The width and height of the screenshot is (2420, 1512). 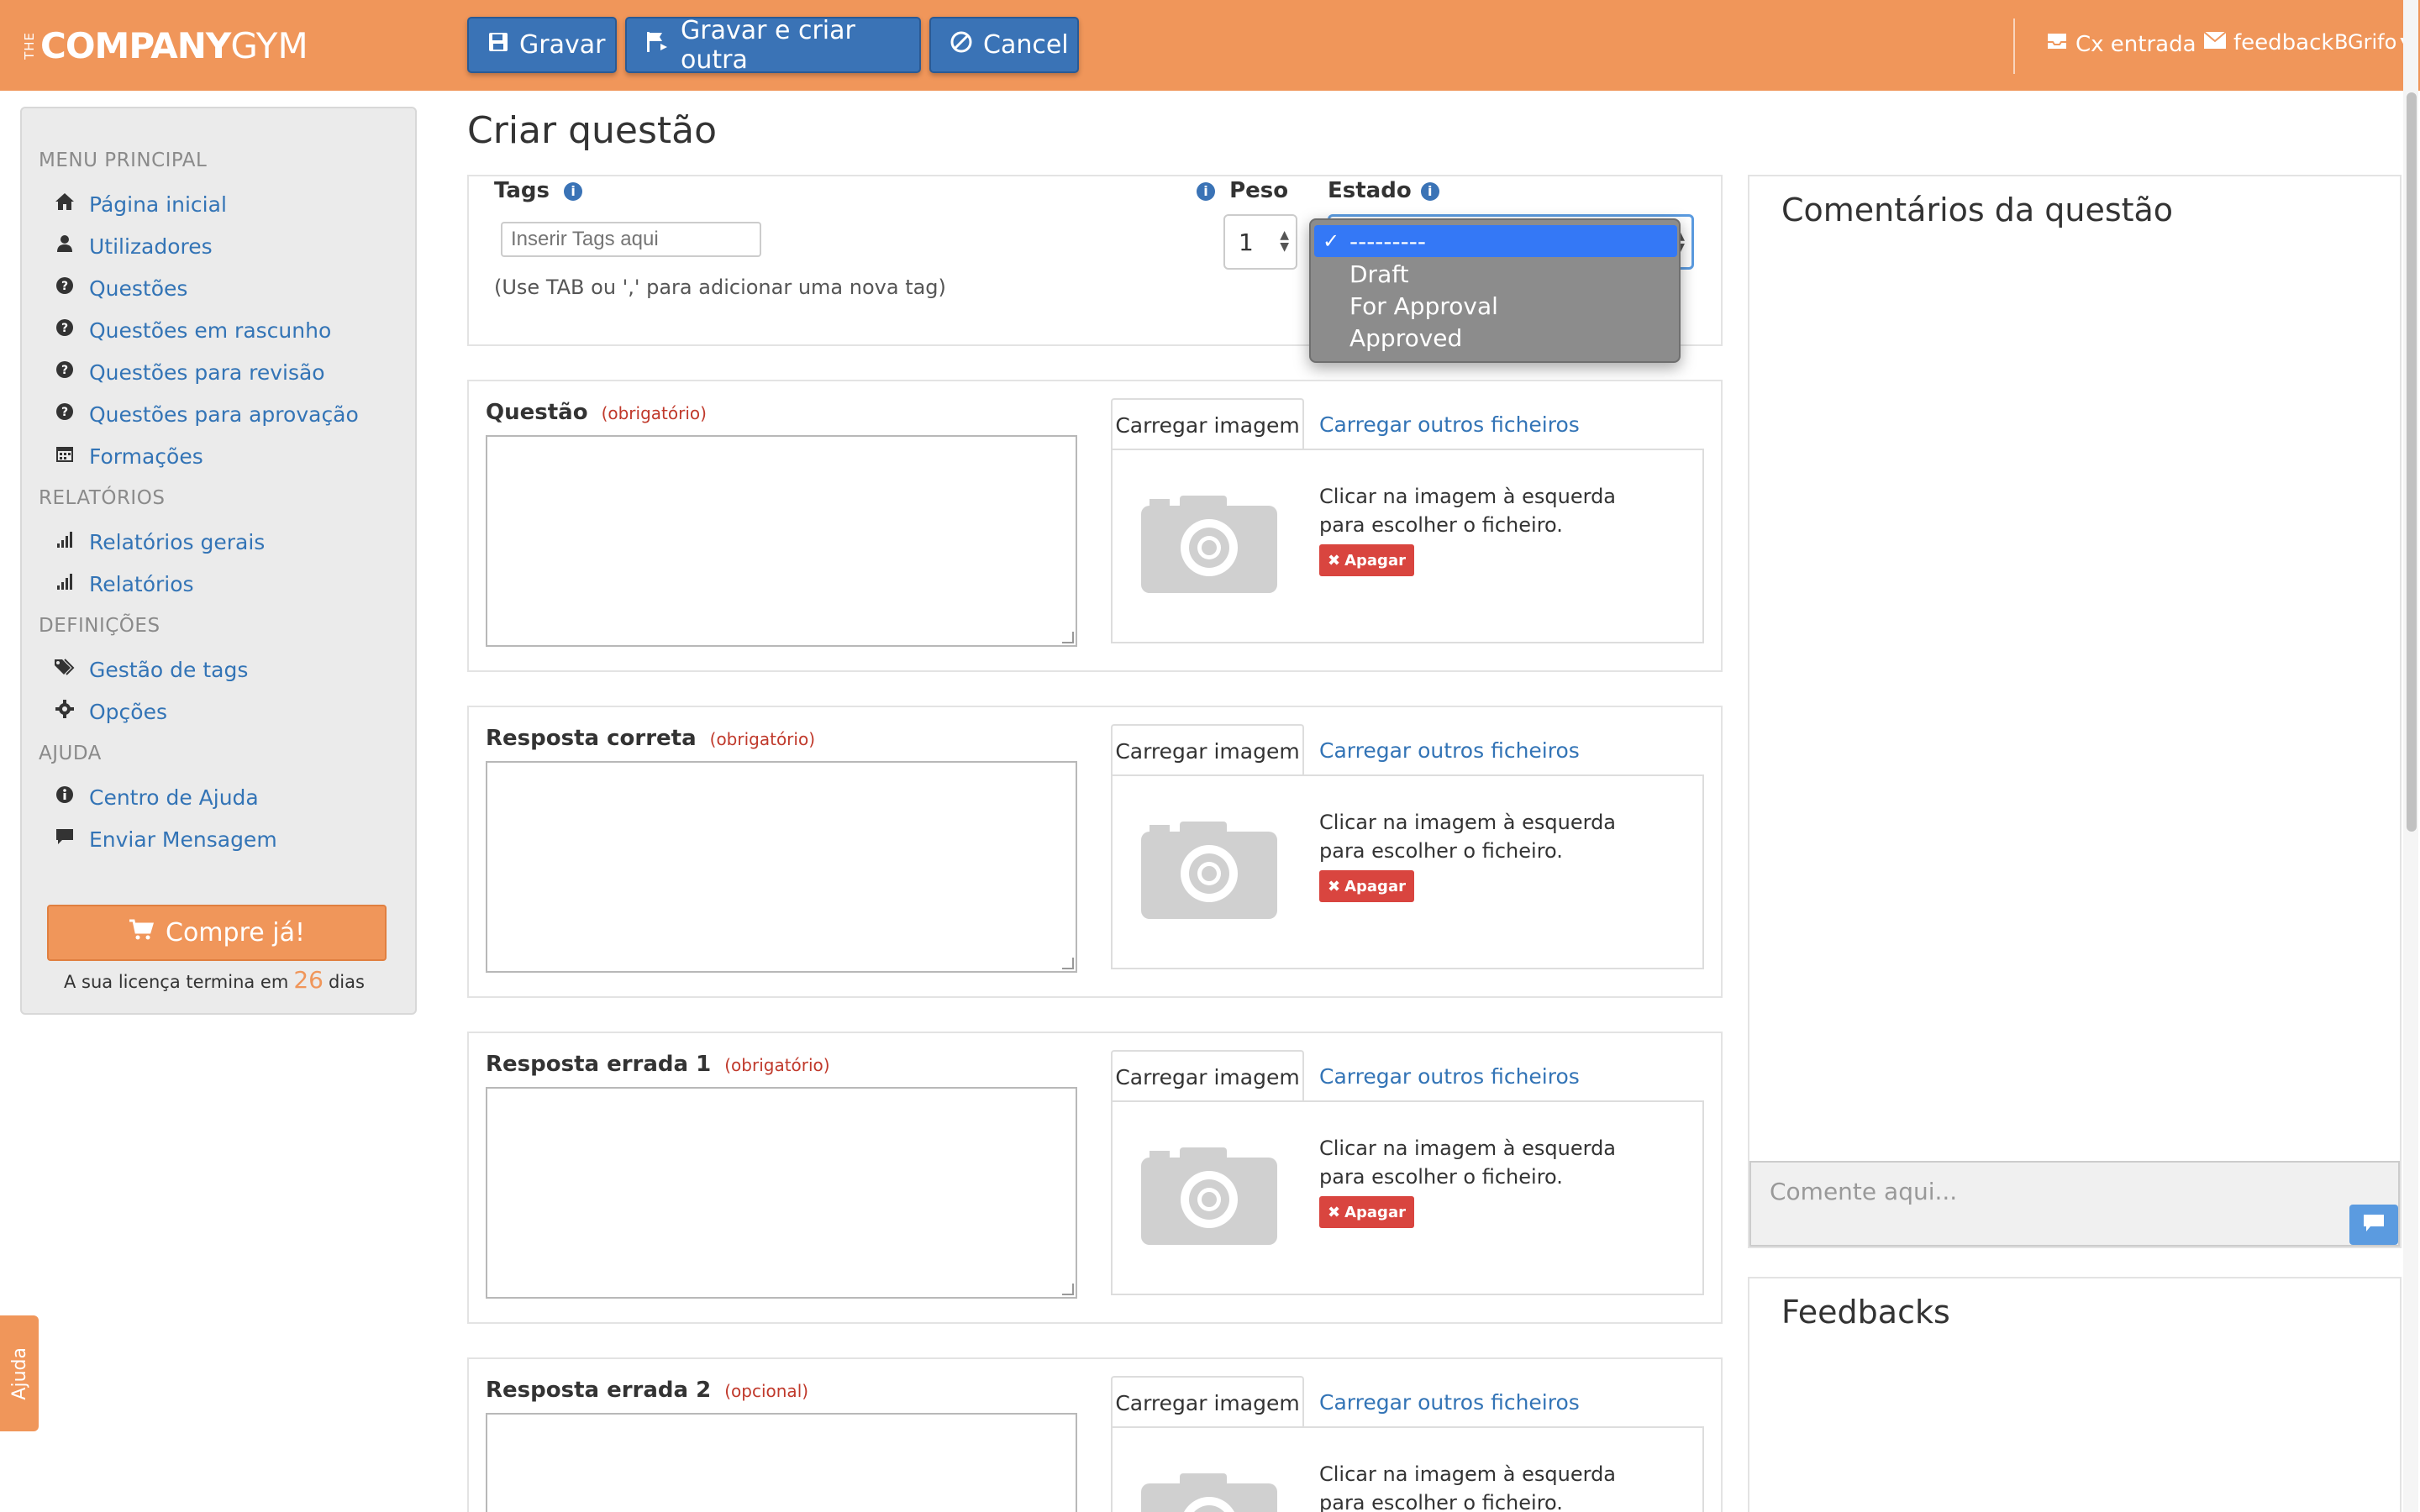 I want to click on sidebar-item-trainings: Formações, so click(x=128, y=456).